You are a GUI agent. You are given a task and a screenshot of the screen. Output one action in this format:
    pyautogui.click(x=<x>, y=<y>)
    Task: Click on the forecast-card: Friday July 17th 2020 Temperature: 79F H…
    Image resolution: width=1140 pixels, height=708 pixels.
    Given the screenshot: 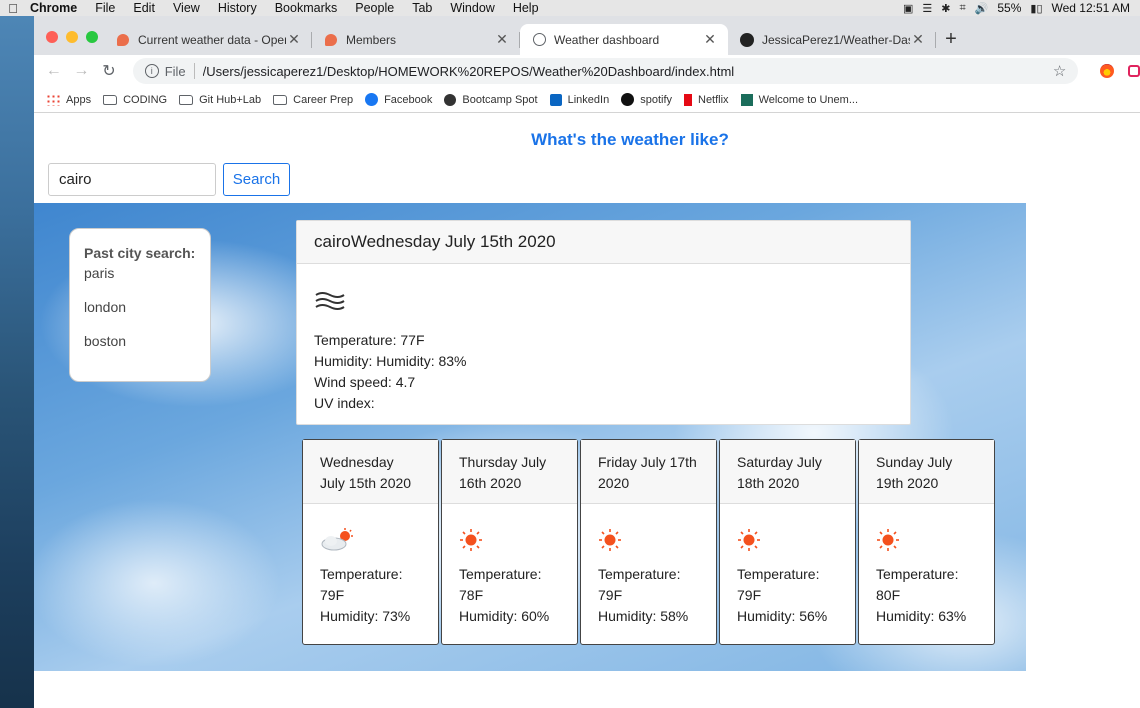 What is the action you would take?
    pyautogui.click(x=648, y=542)
    